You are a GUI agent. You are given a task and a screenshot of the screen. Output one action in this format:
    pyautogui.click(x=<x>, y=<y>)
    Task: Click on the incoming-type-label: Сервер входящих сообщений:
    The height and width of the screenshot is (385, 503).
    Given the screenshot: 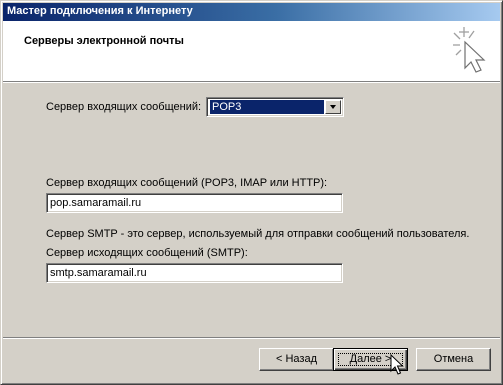 What is the action you would take?
    pyautogui.click(x=124, y=107)
    